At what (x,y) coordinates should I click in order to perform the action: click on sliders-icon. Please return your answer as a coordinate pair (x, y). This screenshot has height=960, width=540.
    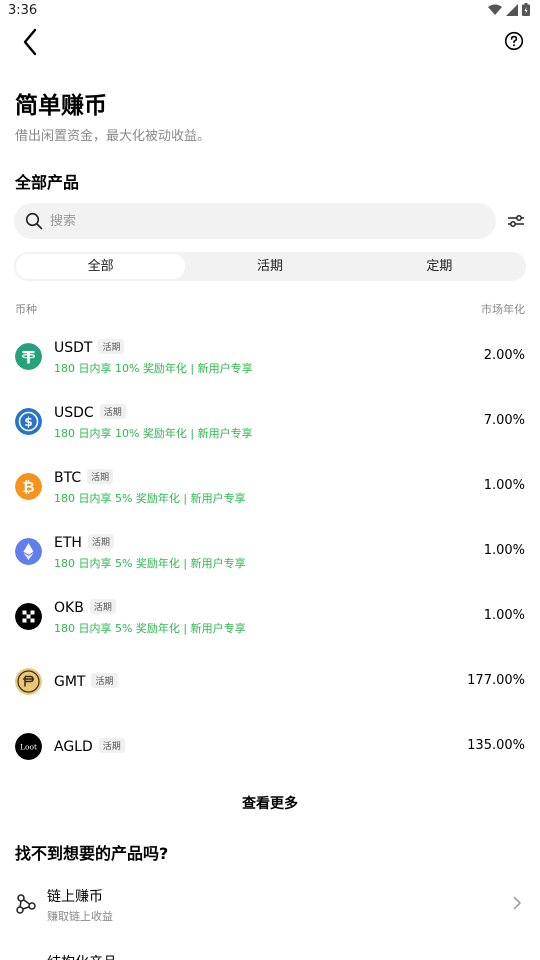
    Looking at the image, I should click on (516, 221).